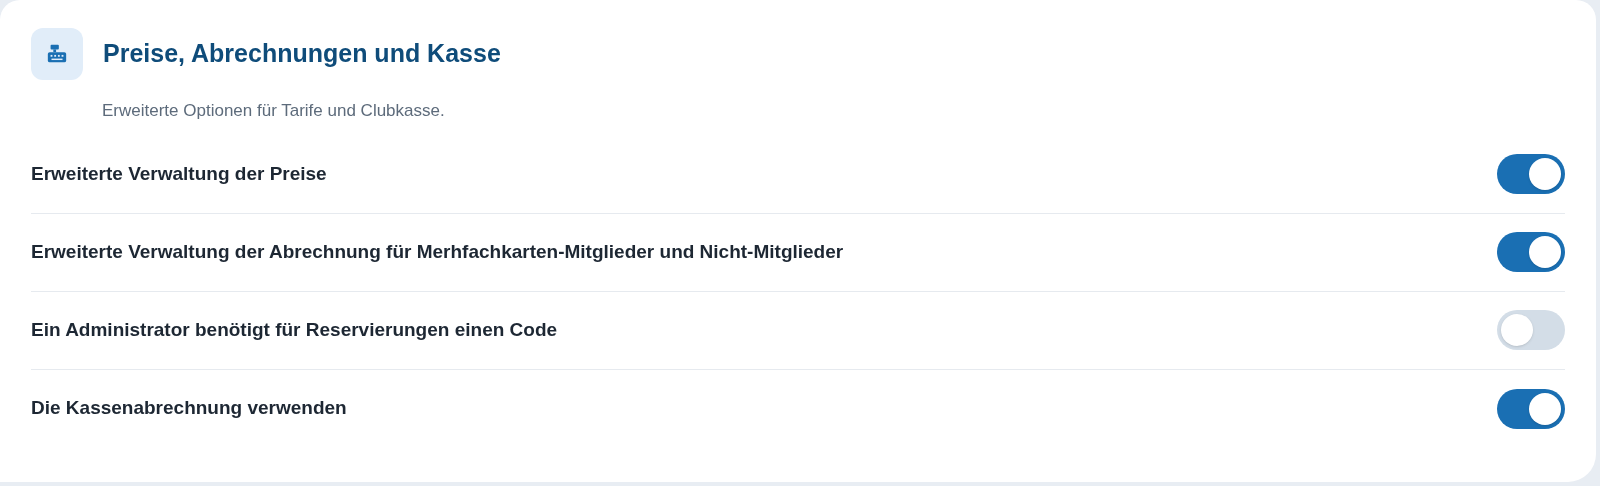  Describe the element at coordinates (179, 173) in the screenshot. I see `setting-label: Erweiterte Verwaltung der Preise` at that location.